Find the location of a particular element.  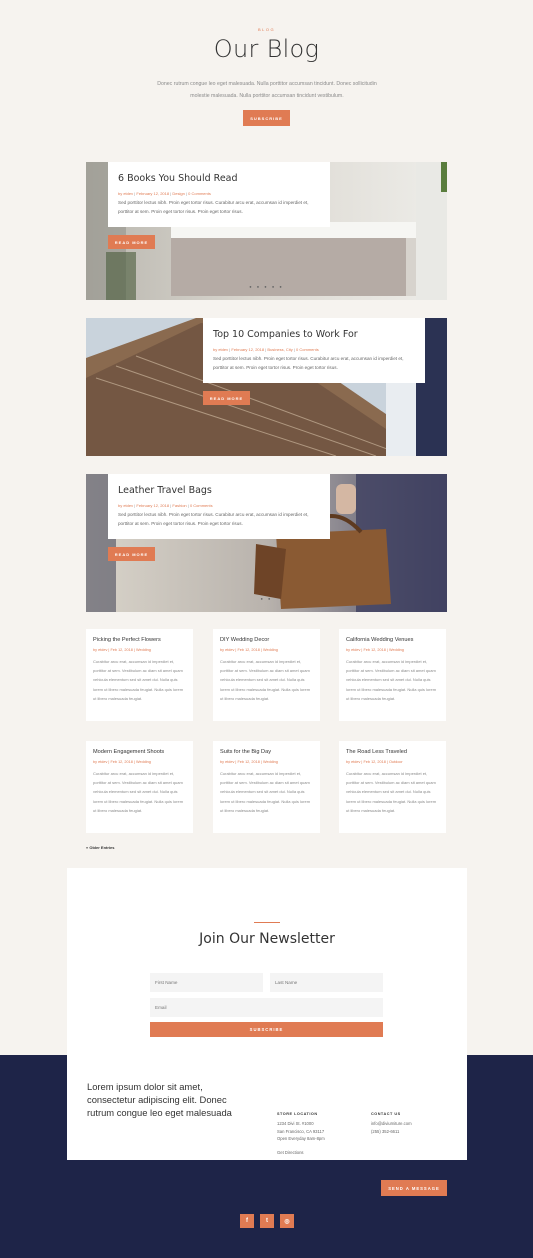

page-title: Our Blog is located at coordinates (266, 49).